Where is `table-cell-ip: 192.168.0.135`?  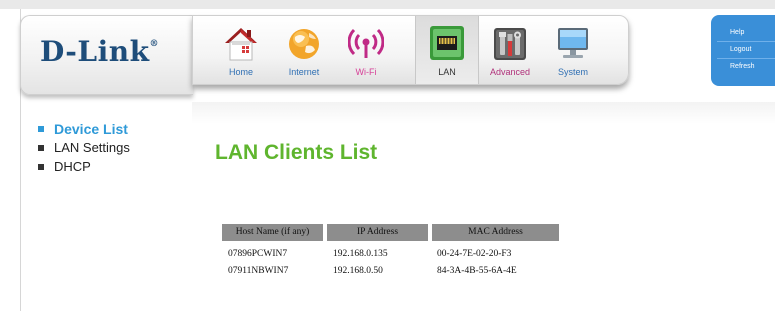 table-cell-ip: 192.168.0.135 is located at coordinates (360, 254).